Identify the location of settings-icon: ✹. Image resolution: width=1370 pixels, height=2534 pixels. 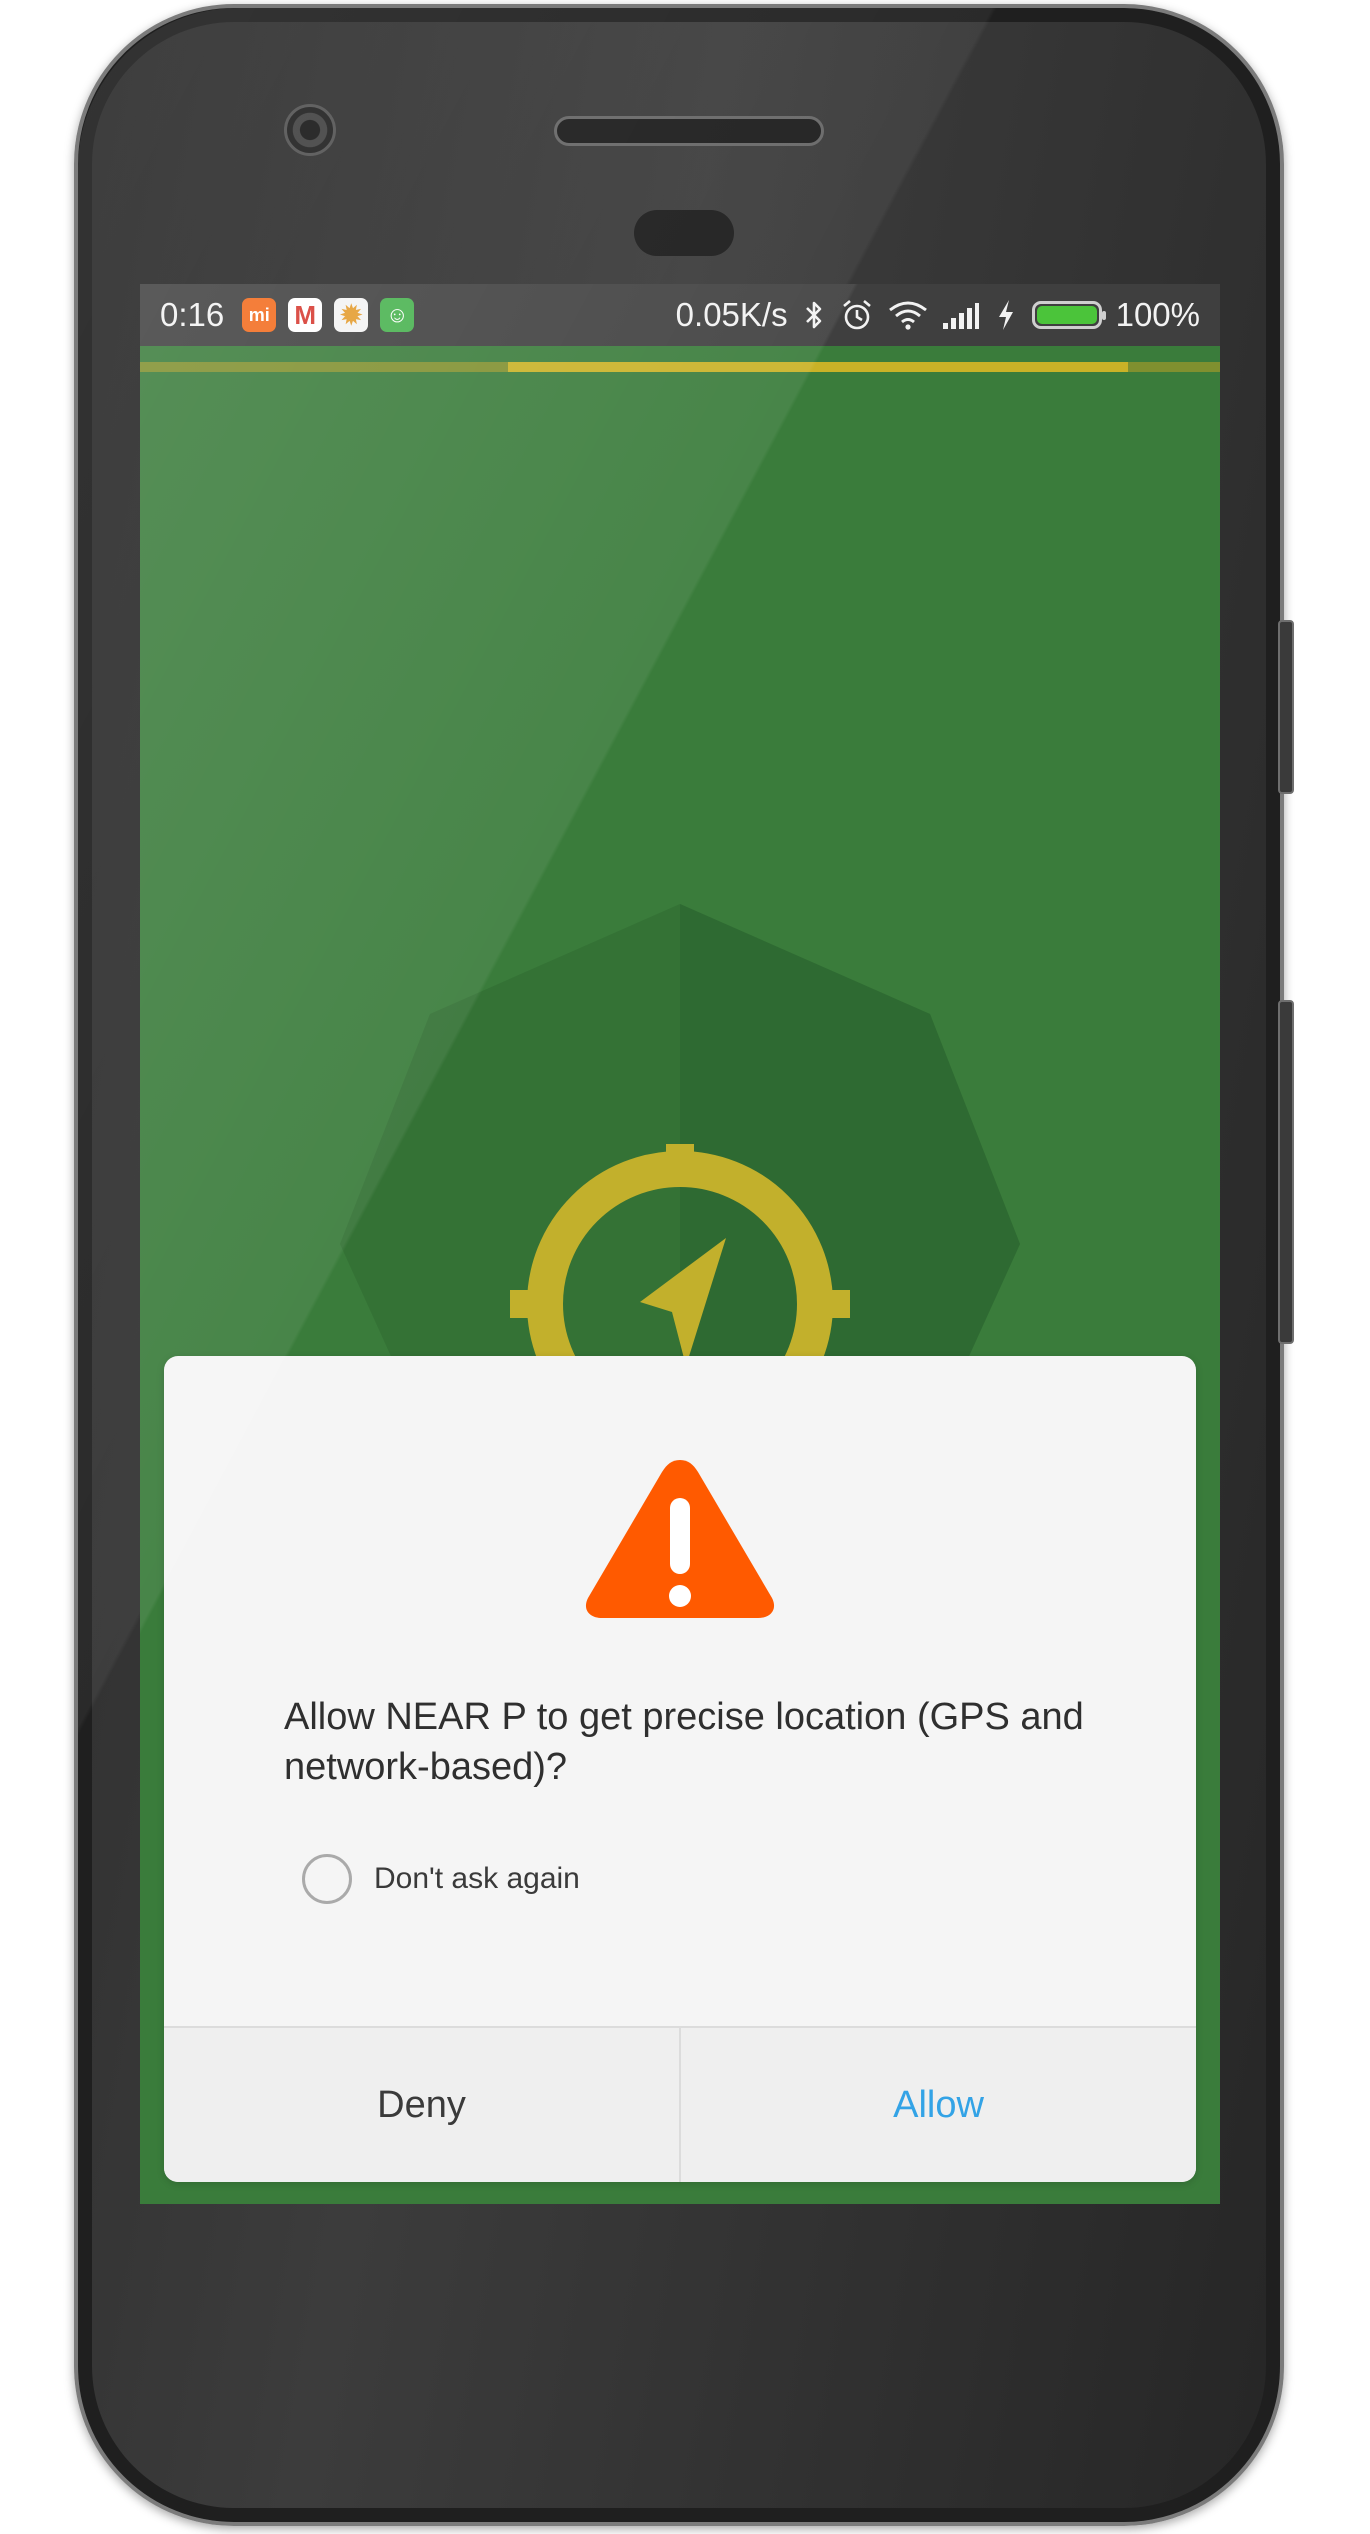
(351, 315).